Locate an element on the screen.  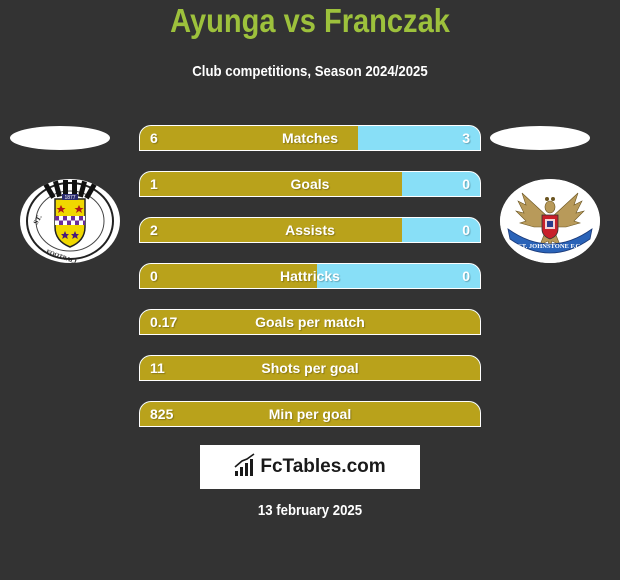
stat-row-matches: 6 Matches 3 is located at coordinates (310, 138).